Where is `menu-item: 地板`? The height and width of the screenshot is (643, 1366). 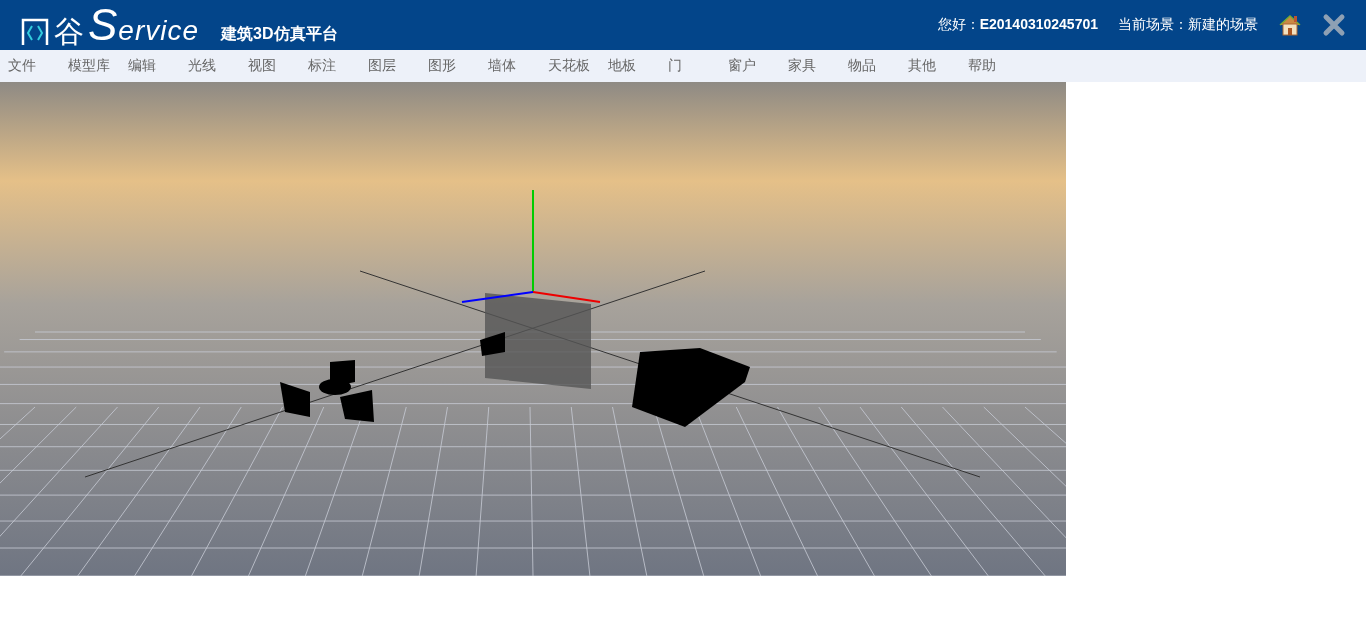
menu-item: 地板 is located at coordinates (638, 66).